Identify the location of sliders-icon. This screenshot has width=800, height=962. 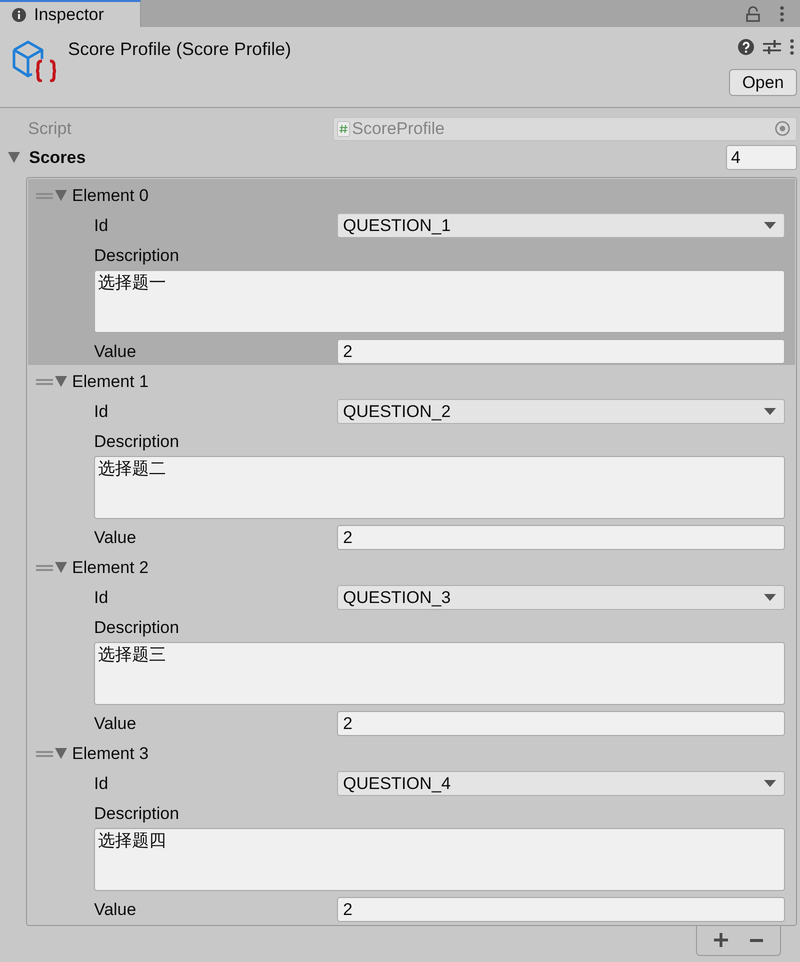
(772, 47).